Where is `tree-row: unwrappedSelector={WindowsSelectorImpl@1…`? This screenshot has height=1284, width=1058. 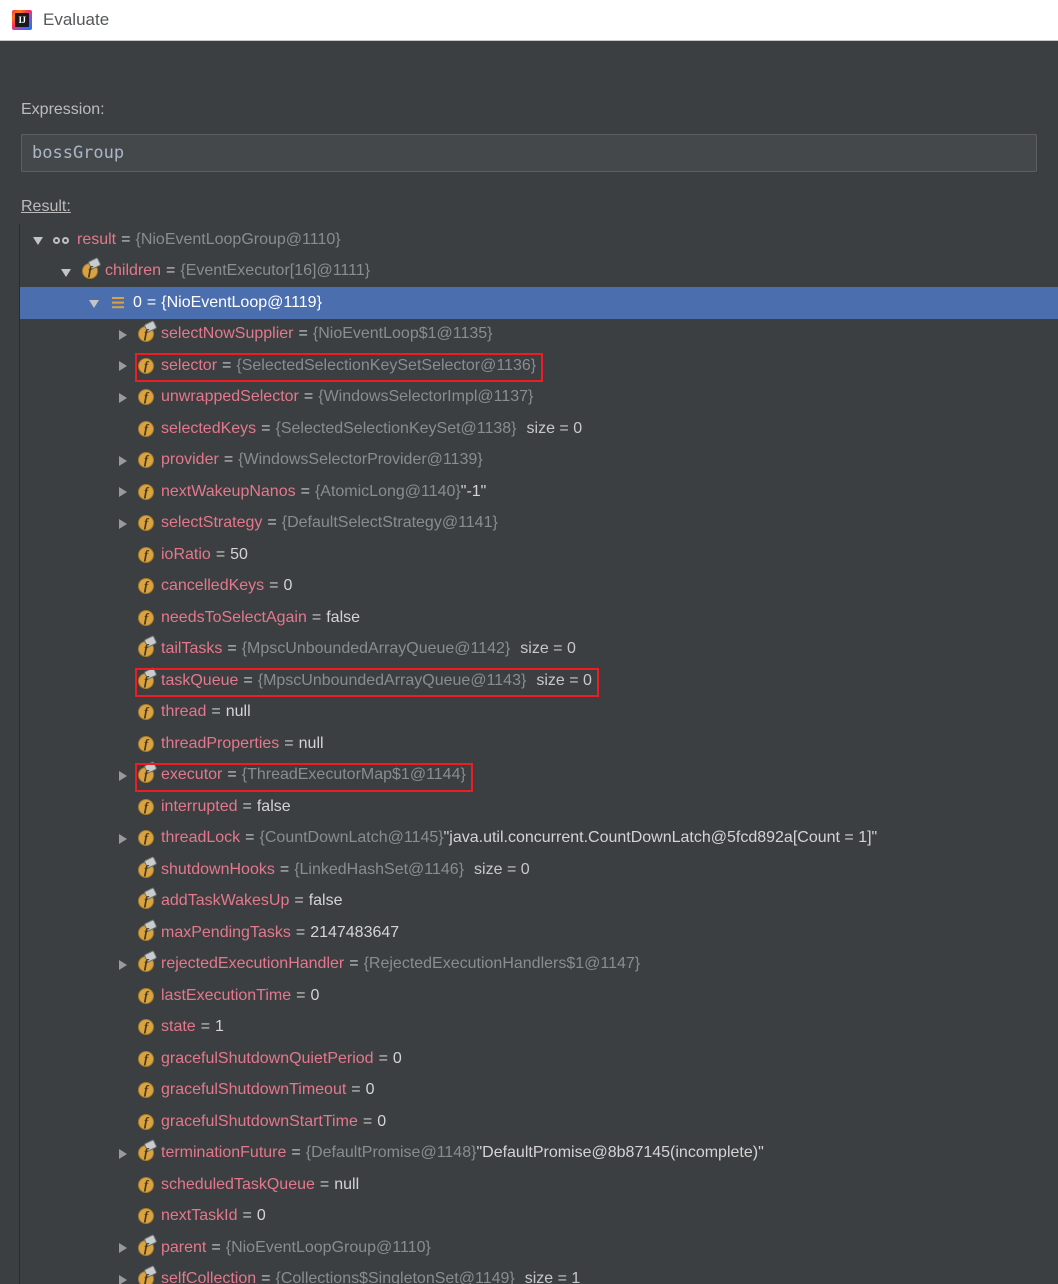 tree-row: unwrappedSelector={WindowsSelectorImpl@1… is located at coordinates (539, 398).